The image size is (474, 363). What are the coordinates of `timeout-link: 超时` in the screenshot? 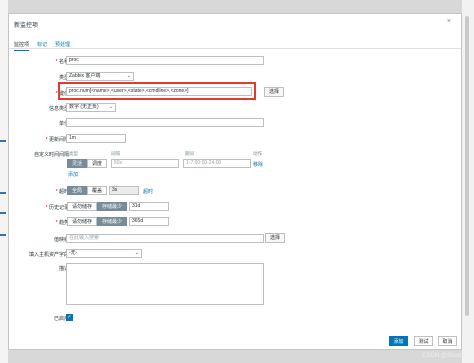 It's located at (148, 191).